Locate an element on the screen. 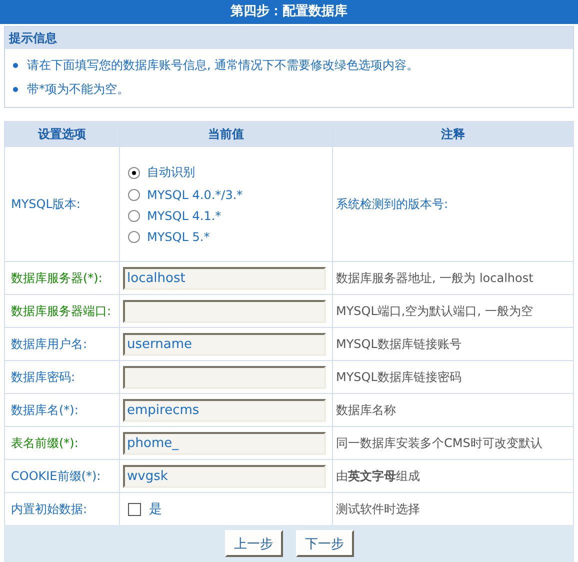 This screenshot has height=562, width=578. input-field: phome_ is located at coordinates (224, 443).